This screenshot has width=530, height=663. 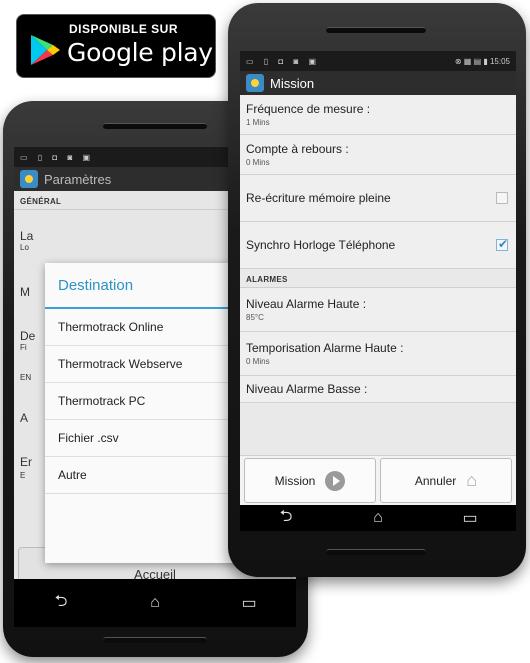 I want to click on pref-sync-clock: Synchro Horloge Téléphone, so click(x=378, y=245).